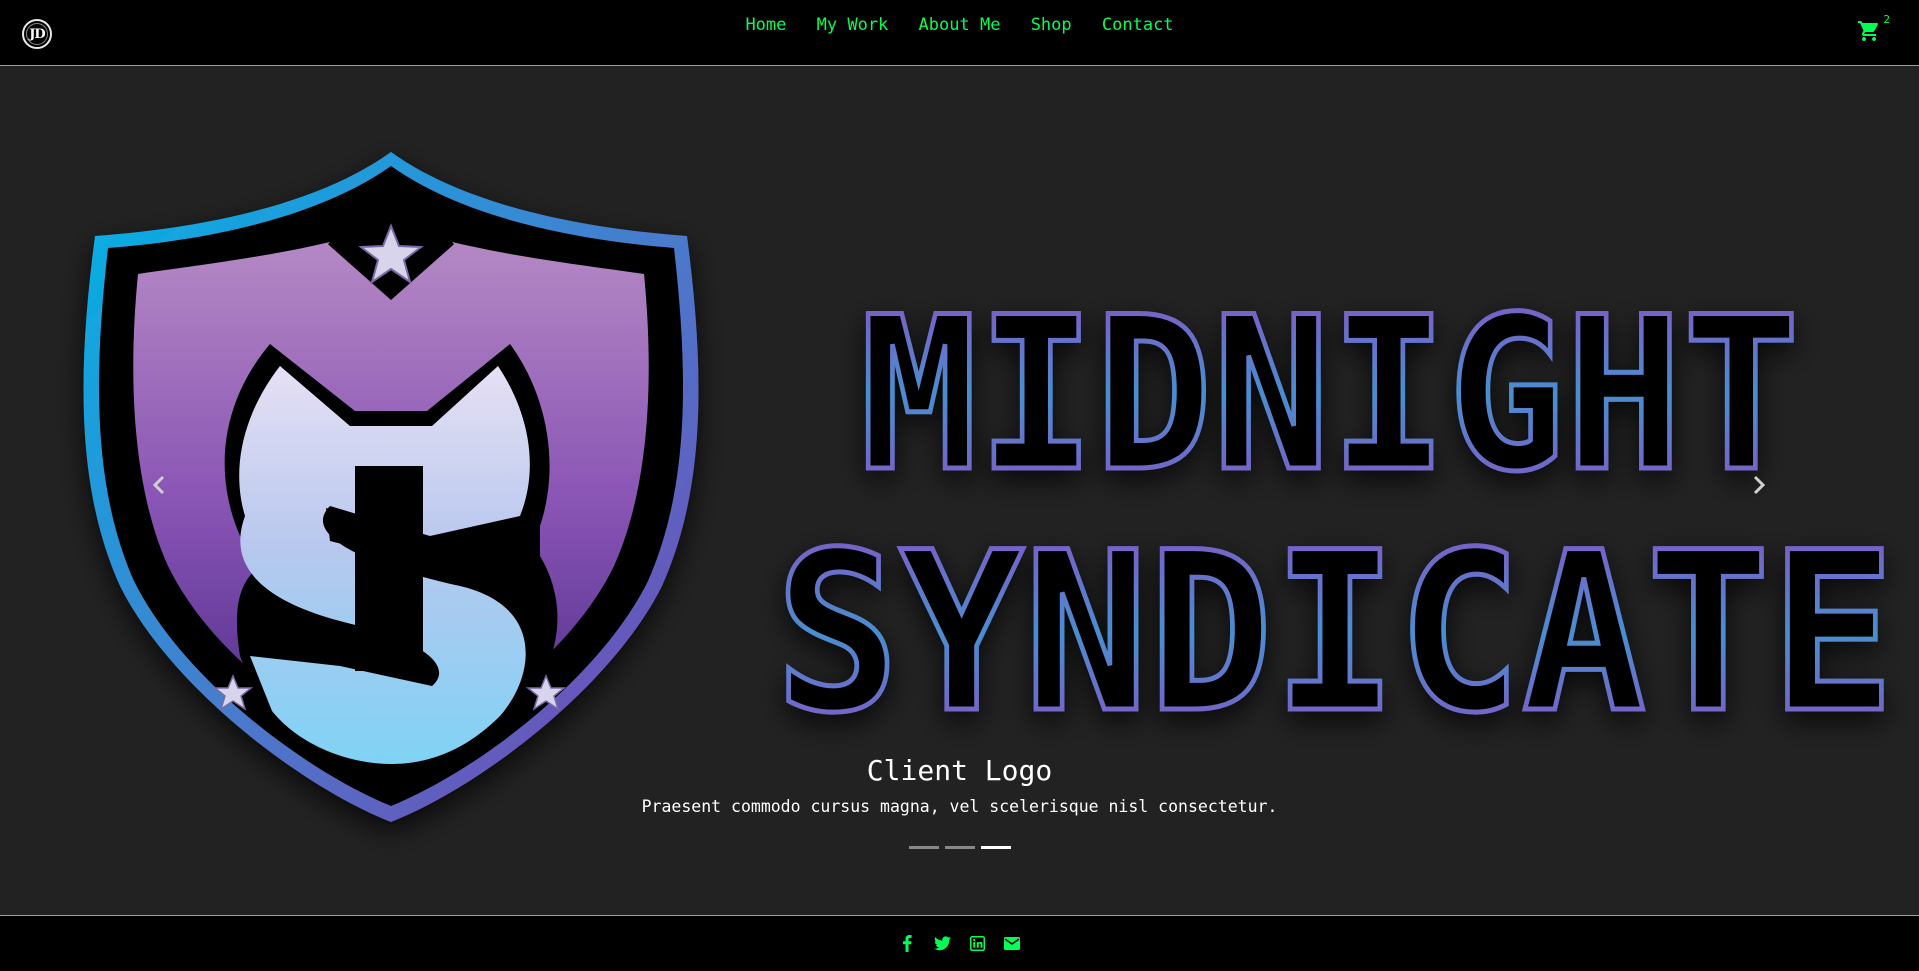 The height and width of the screenshot is (971, 1919). I want to click on nav-link-home: Home, so click(765, 25).